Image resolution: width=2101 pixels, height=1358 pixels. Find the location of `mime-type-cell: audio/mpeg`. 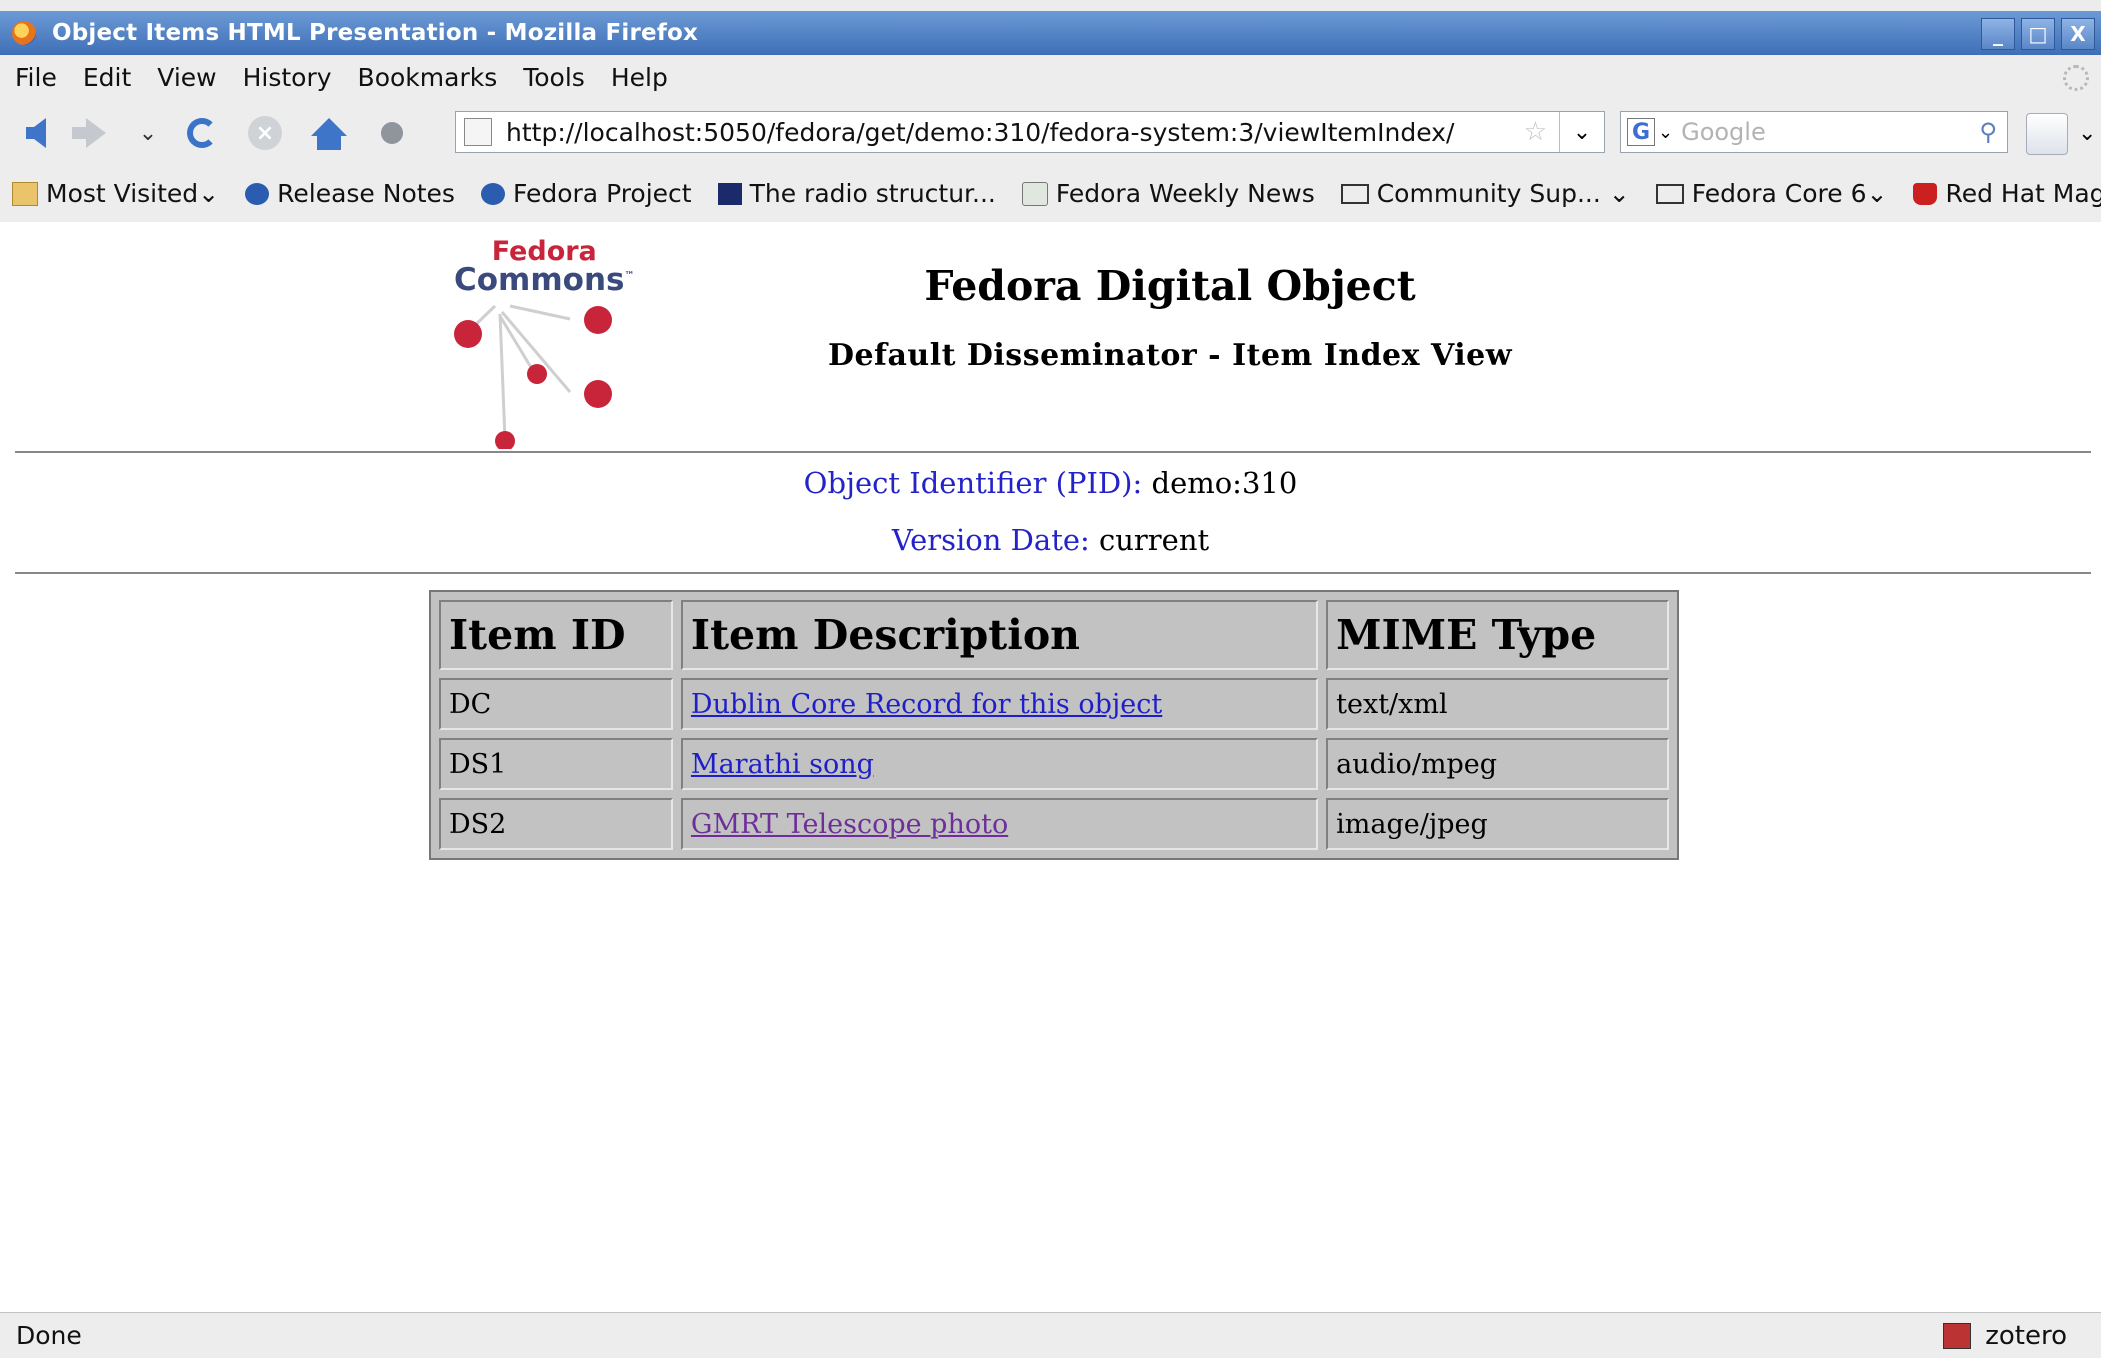

mime-type-cell: audio/mpeg is located at coordinates (1497, 764).